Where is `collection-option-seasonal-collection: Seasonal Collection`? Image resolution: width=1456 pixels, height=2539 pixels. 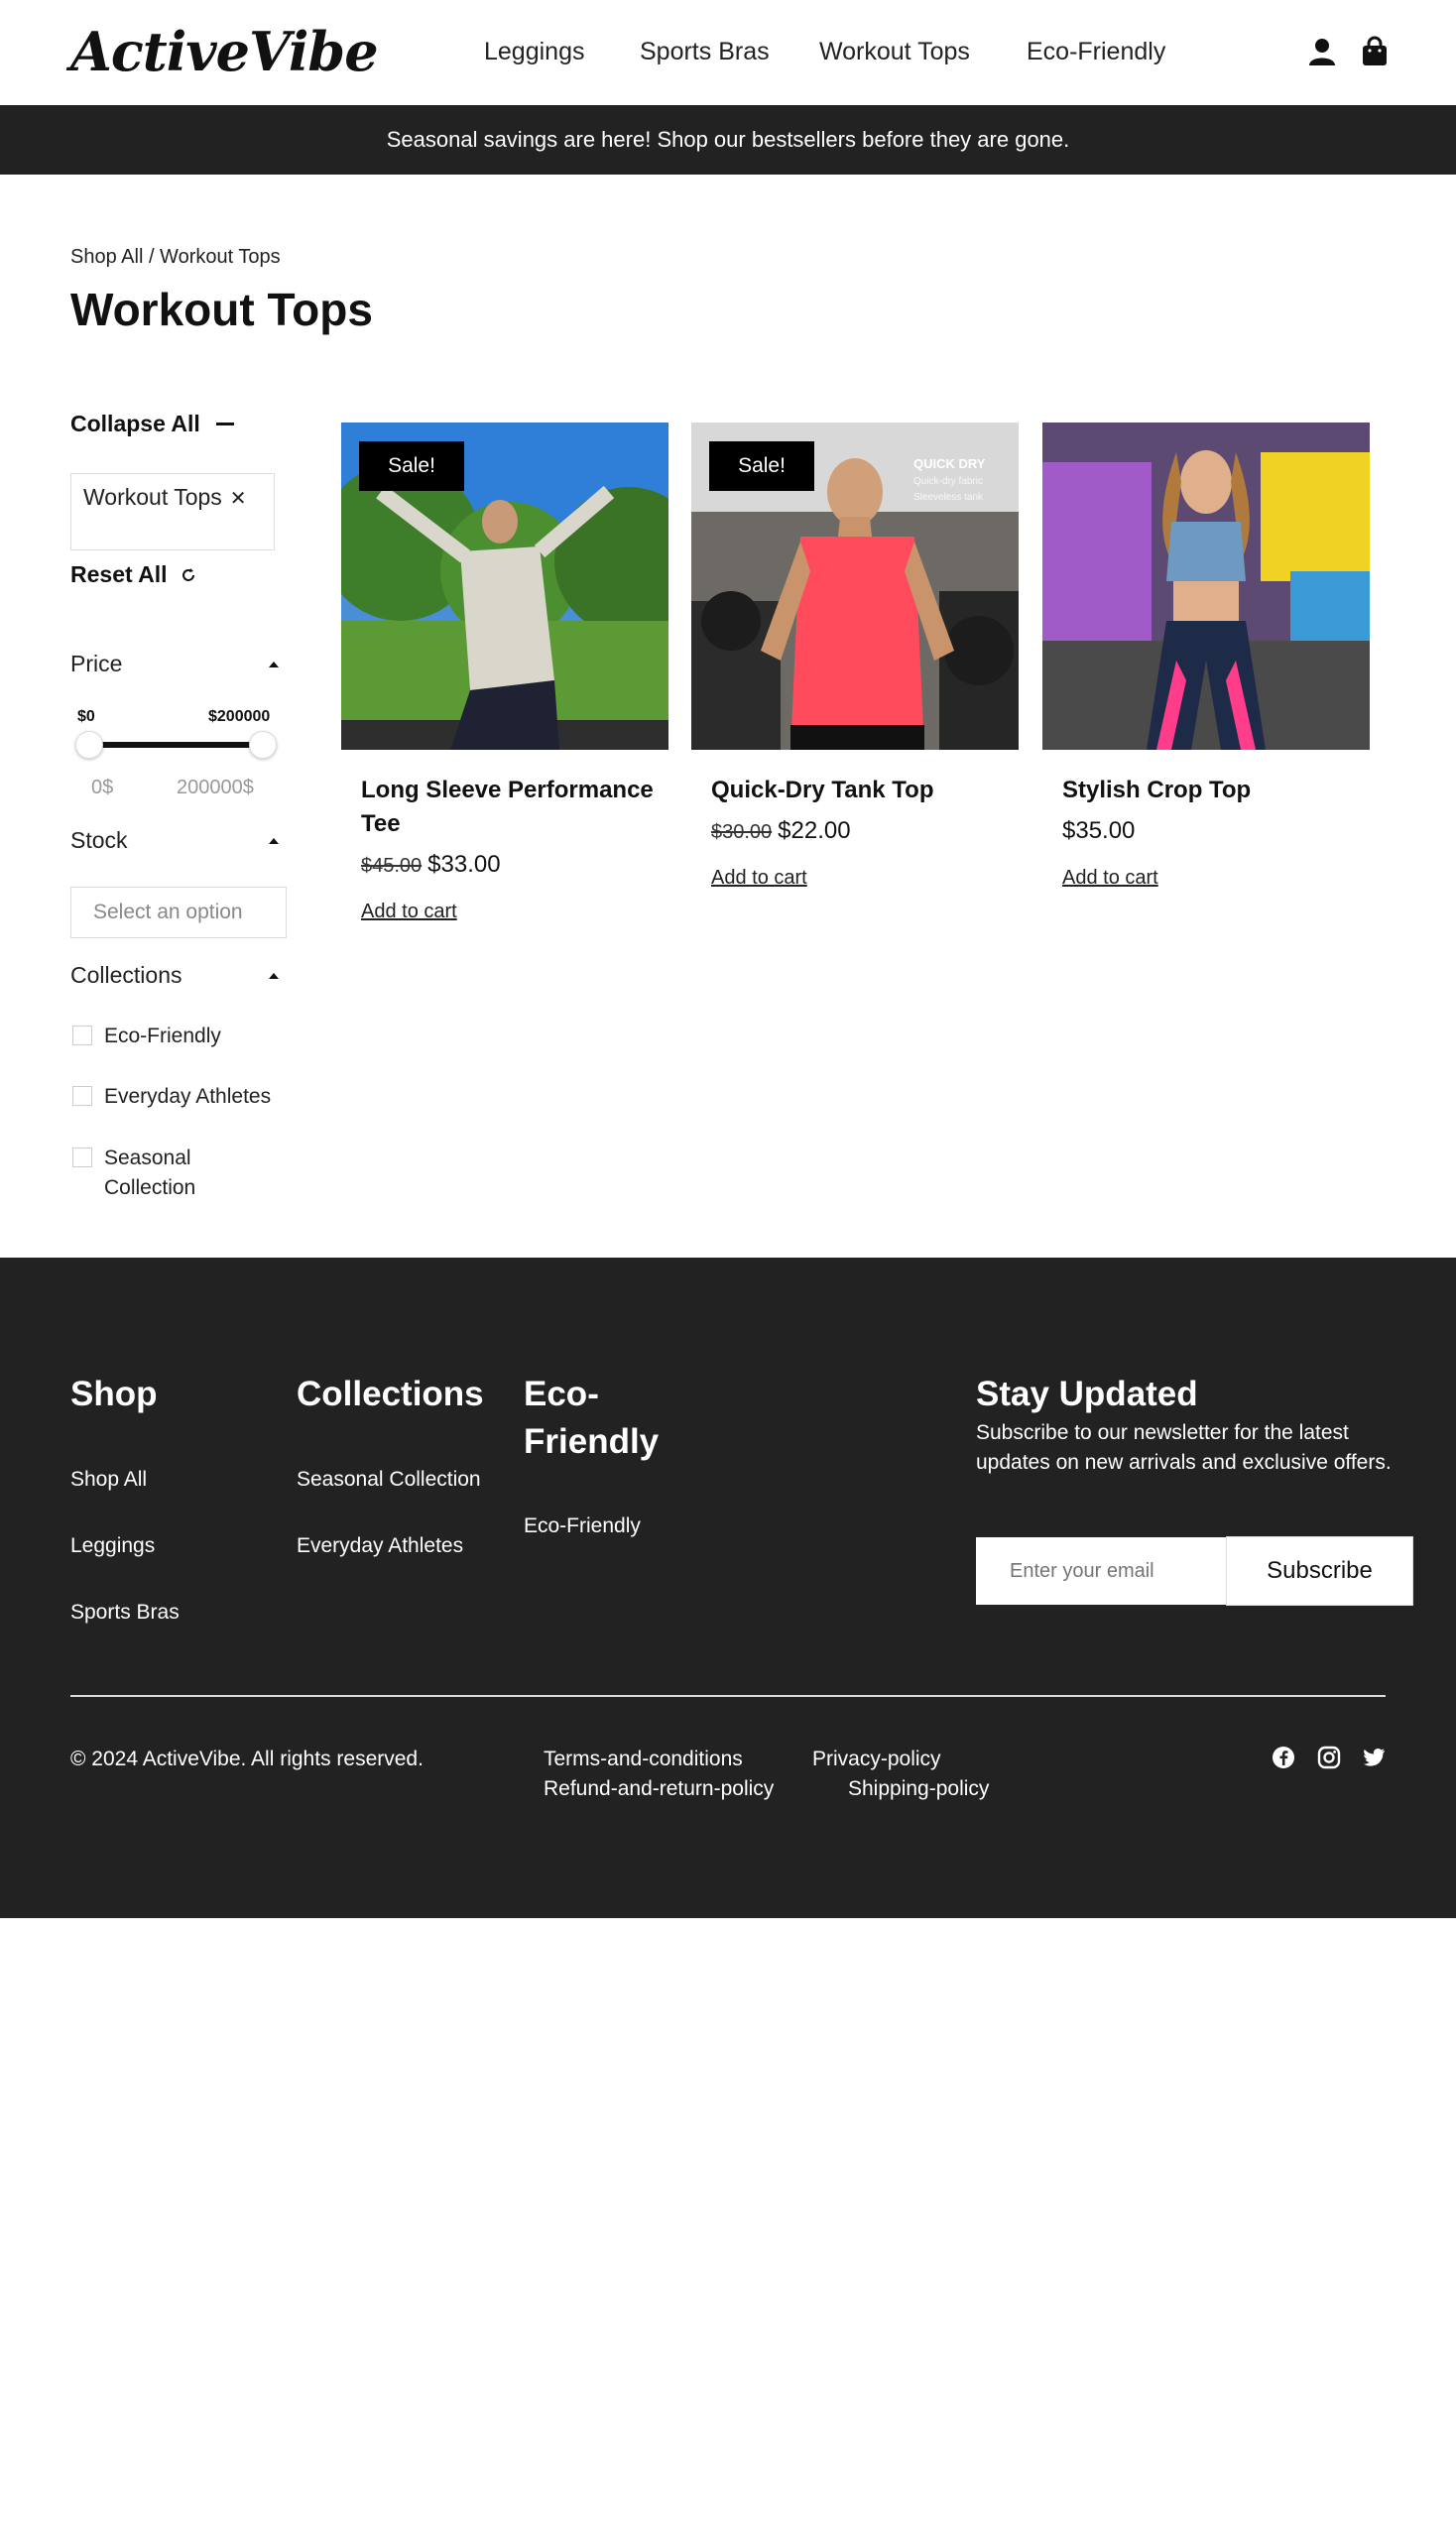
collection-option-seasonal-collection: Seasonal Collection is located at coordinates (151, 1173).